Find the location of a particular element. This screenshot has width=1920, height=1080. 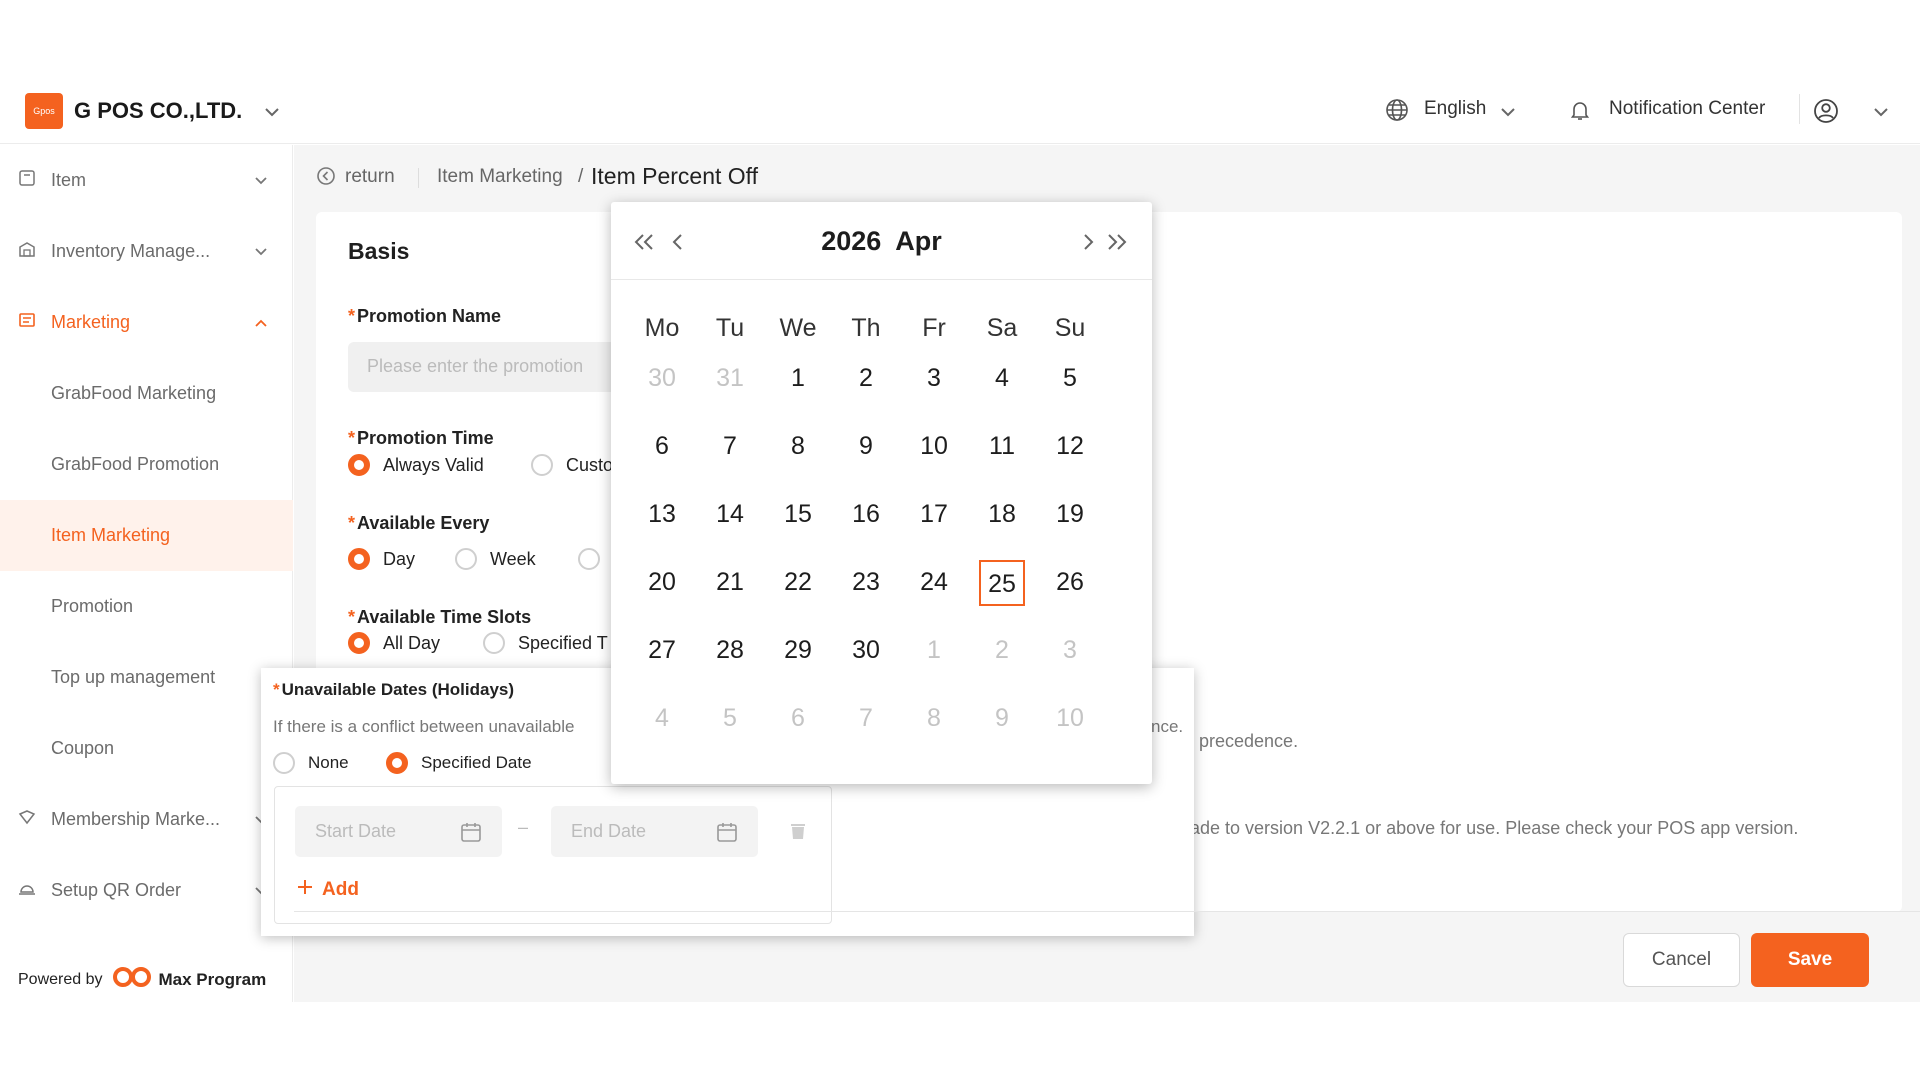

company-name: G POS CO.,LTD. is located at coordinates (158, 111).